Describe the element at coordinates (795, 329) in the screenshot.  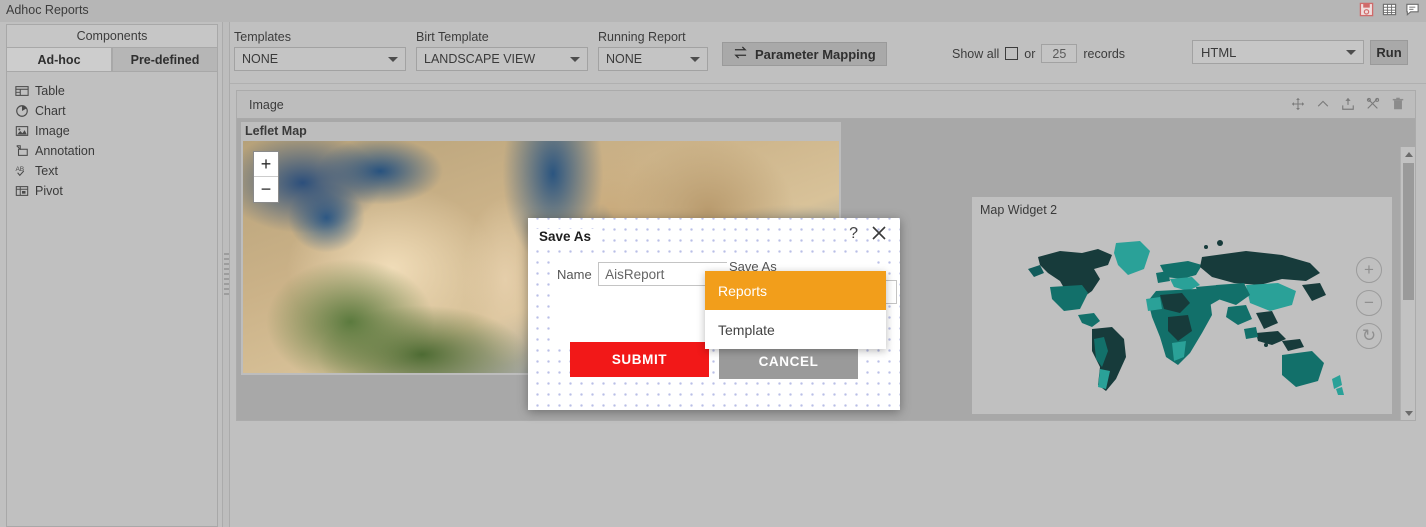
I see `dropdown-option-template: Template` at that location.